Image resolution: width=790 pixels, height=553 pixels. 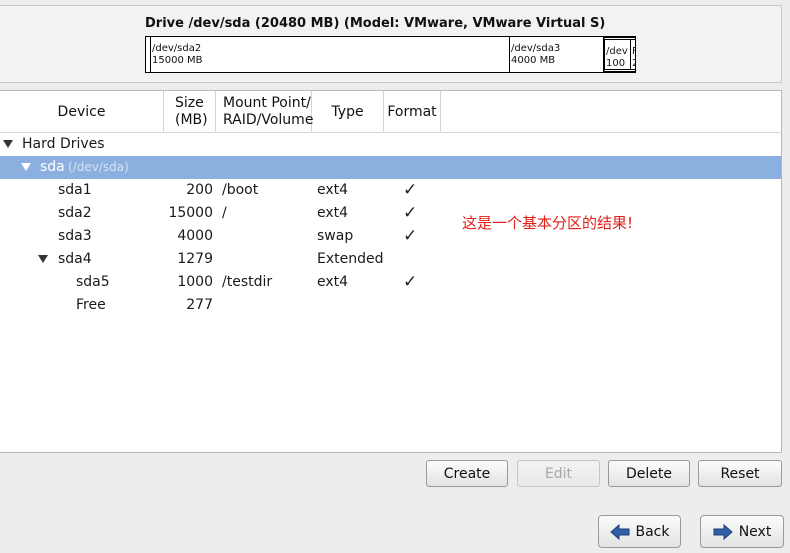 What do you see at coordinates (75, 213) in the screenshot?
I see `row-device: sda2` at bounding box center [75, 213].